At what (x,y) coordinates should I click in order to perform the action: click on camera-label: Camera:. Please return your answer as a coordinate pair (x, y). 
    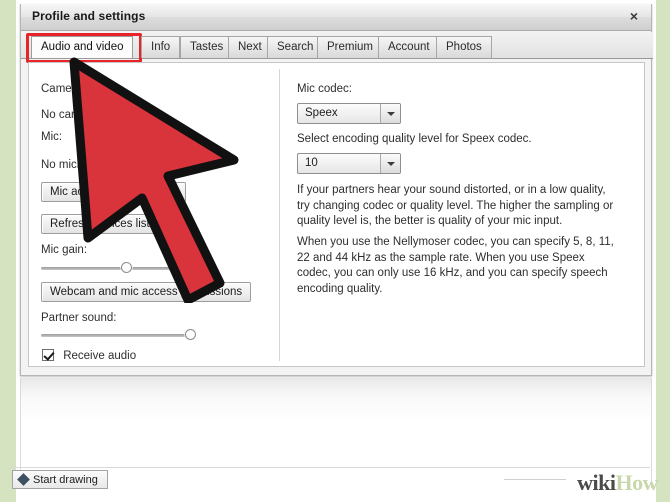
    Looking at the image, I should click on (63, 89).